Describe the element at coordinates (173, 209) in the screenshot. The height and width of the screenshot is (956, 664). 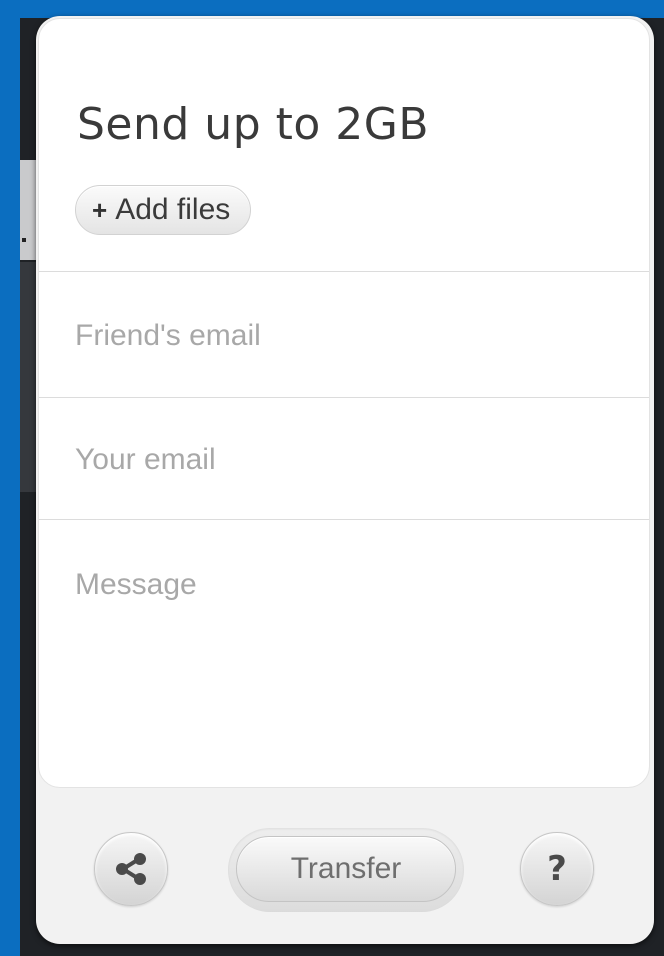
I see `add-files-label: Add files` at that location.